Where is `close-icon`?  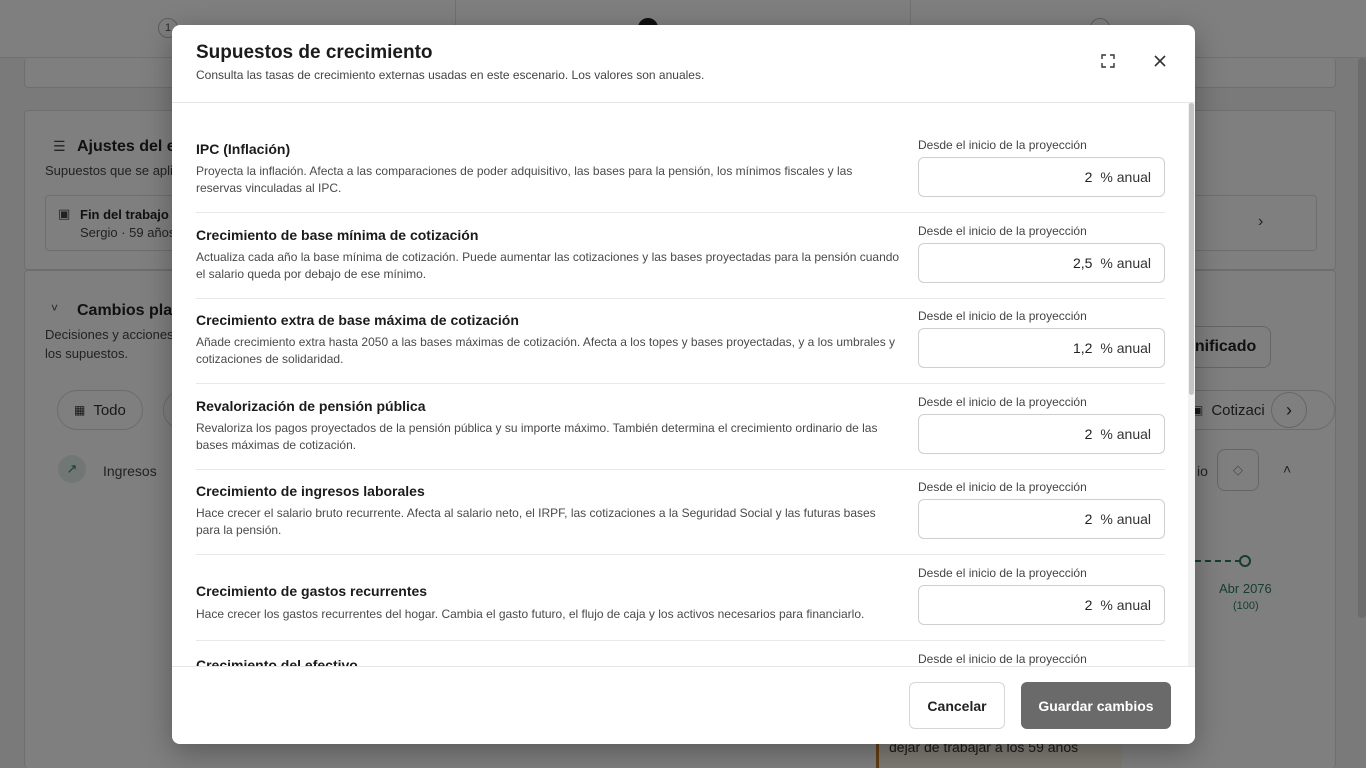
close-icon is located at coordinates (1160, 61).